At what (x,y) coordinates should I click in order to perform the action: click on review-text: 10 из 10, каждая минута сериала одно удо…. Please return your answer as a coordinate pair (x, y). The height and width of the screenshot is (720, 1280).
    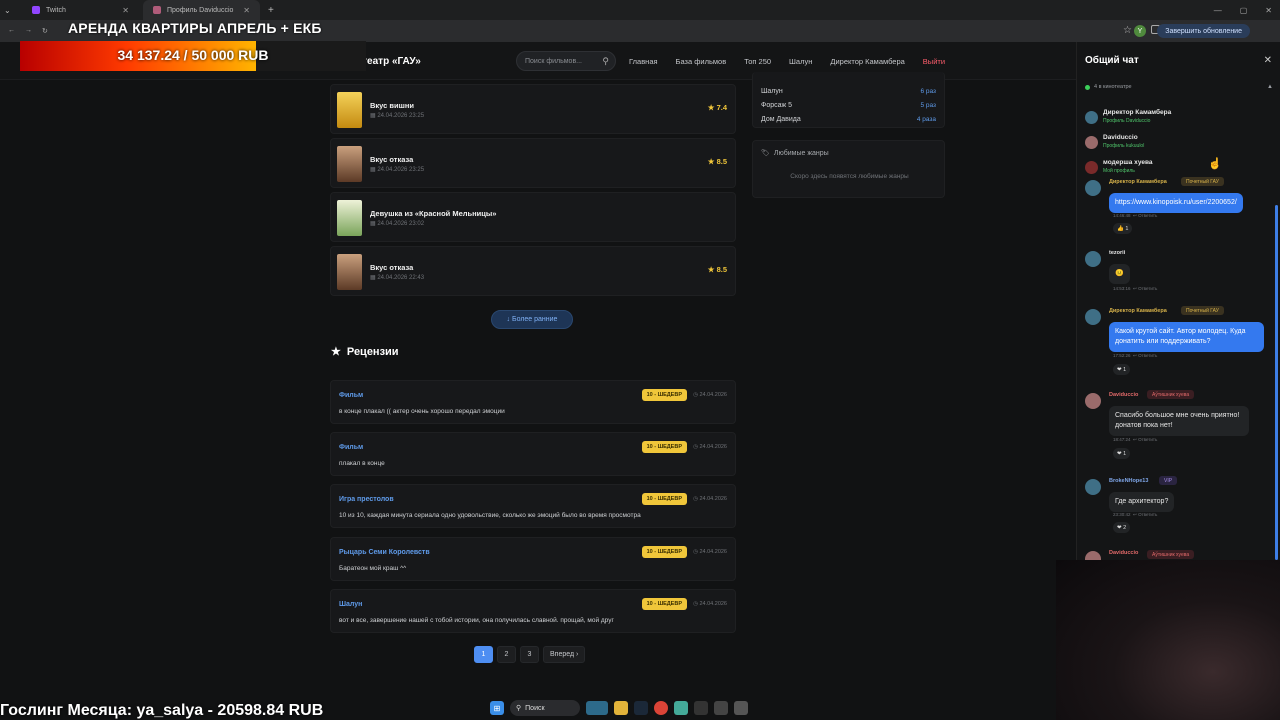
    Looking at the image, I should click on (490, 515).